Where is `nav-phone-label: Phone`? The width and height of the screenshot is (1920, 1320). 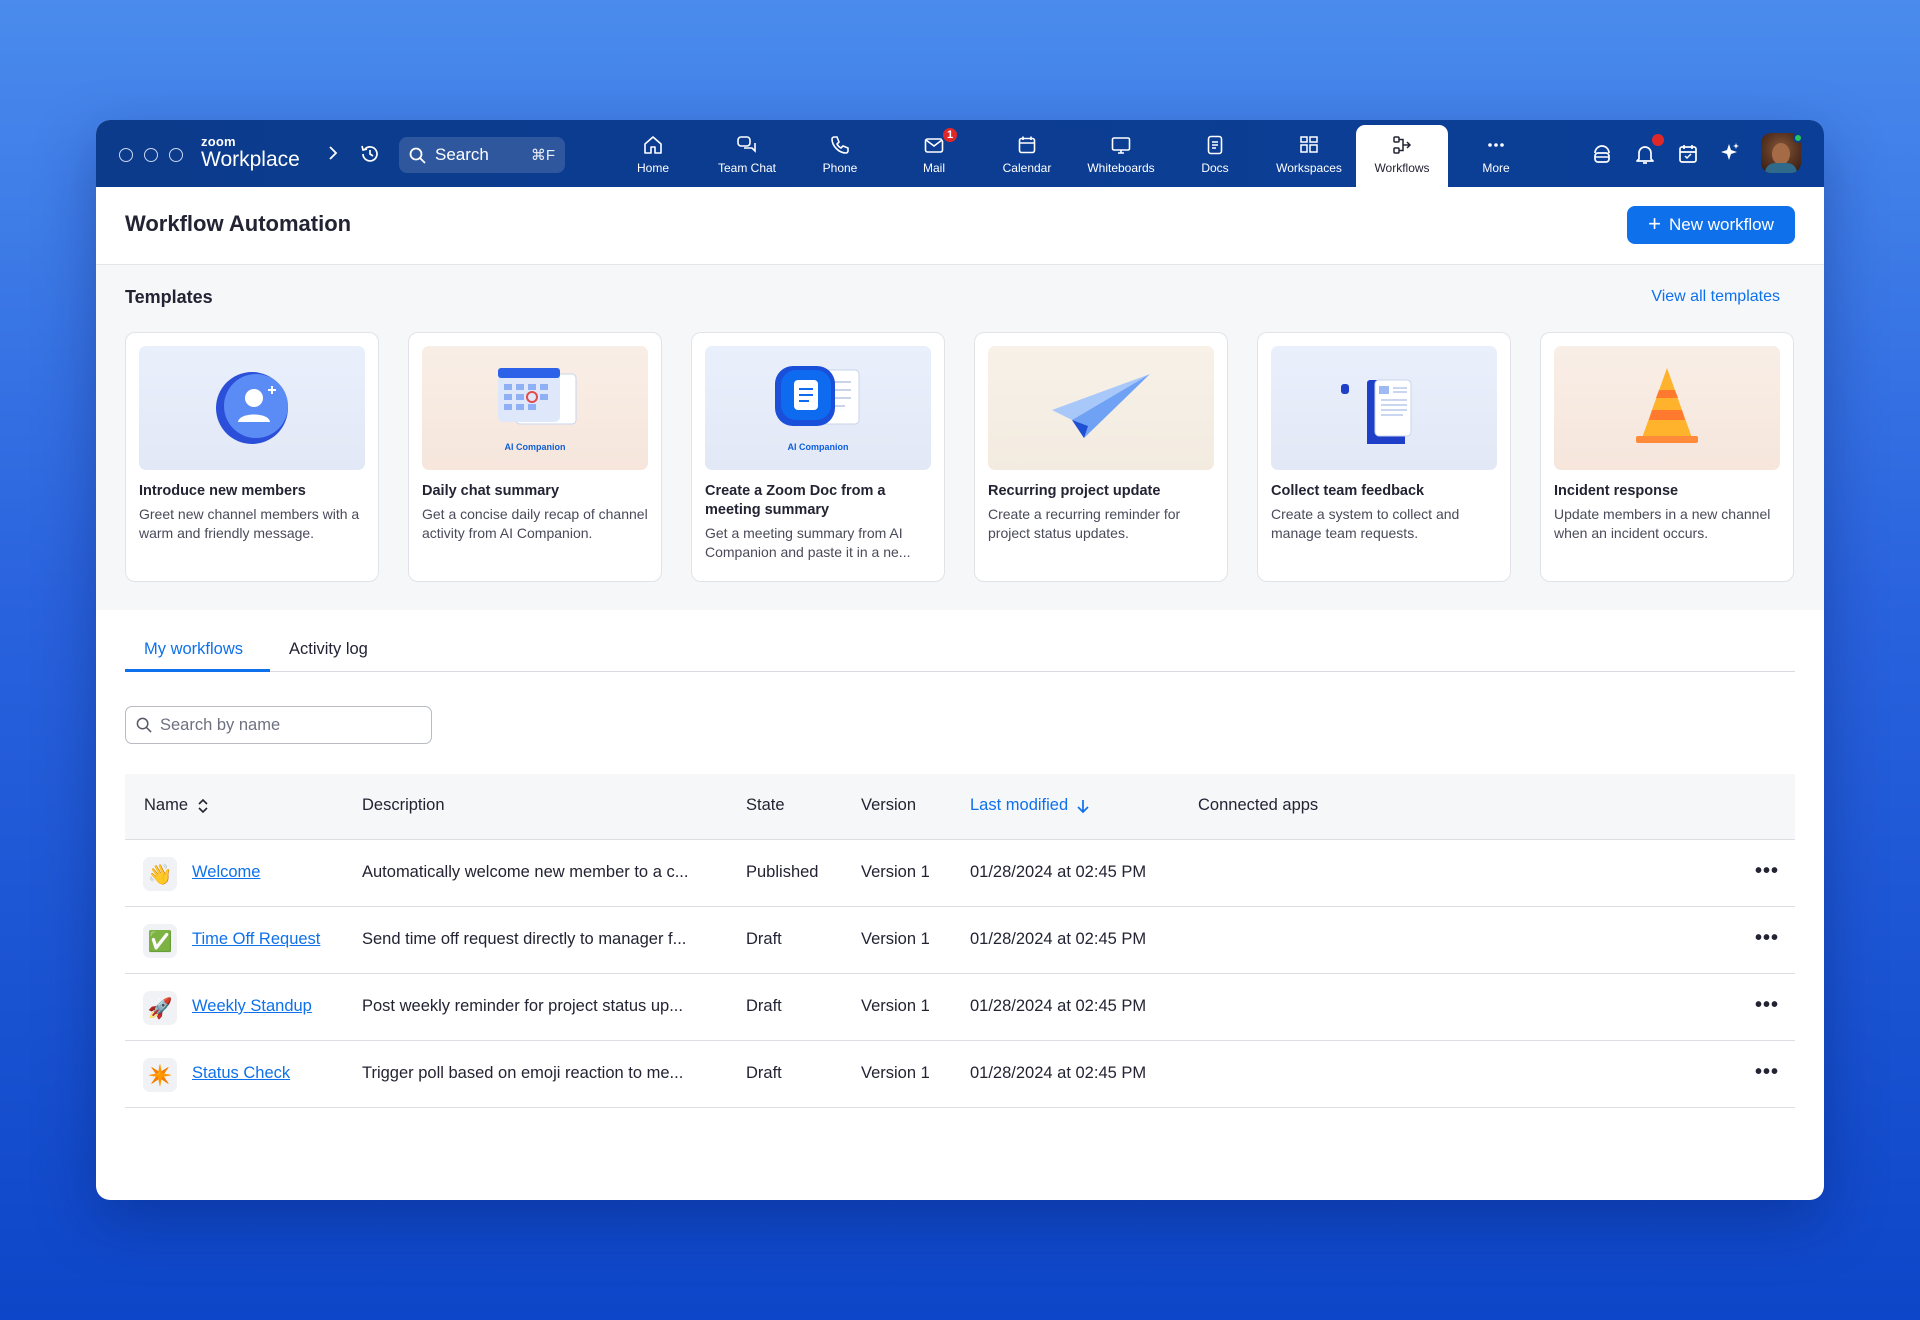 nav-phone-label: Phone is located at coordinates (840, 168).